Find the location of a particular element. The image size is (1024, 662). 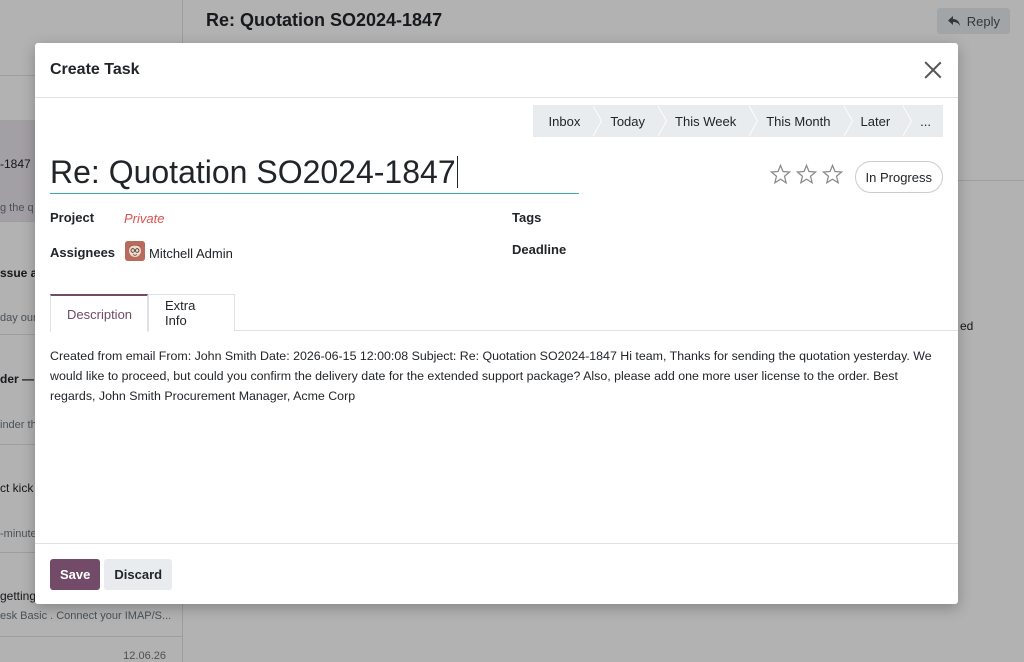

task-name-input: Re: Quotation SO2024-1847 is located at coordinates (314, 172).